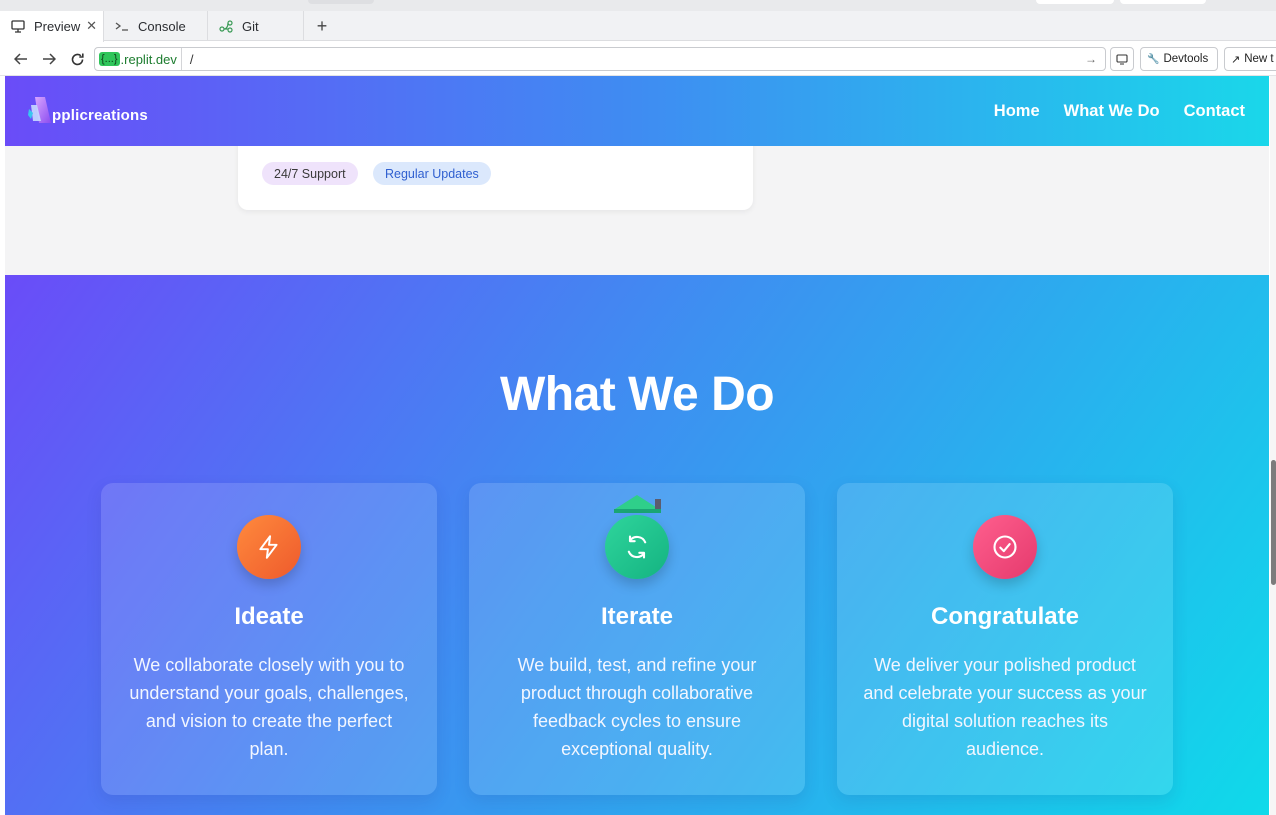  Describe the element at coordinates (1214, 111) in the screenshot. I see `nav-contact: Contact` at that location.